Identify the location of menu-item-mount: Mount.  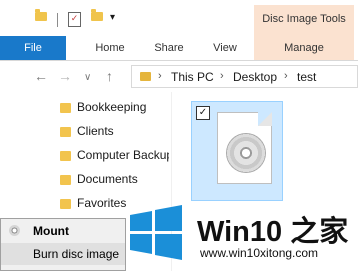
(63, 231).